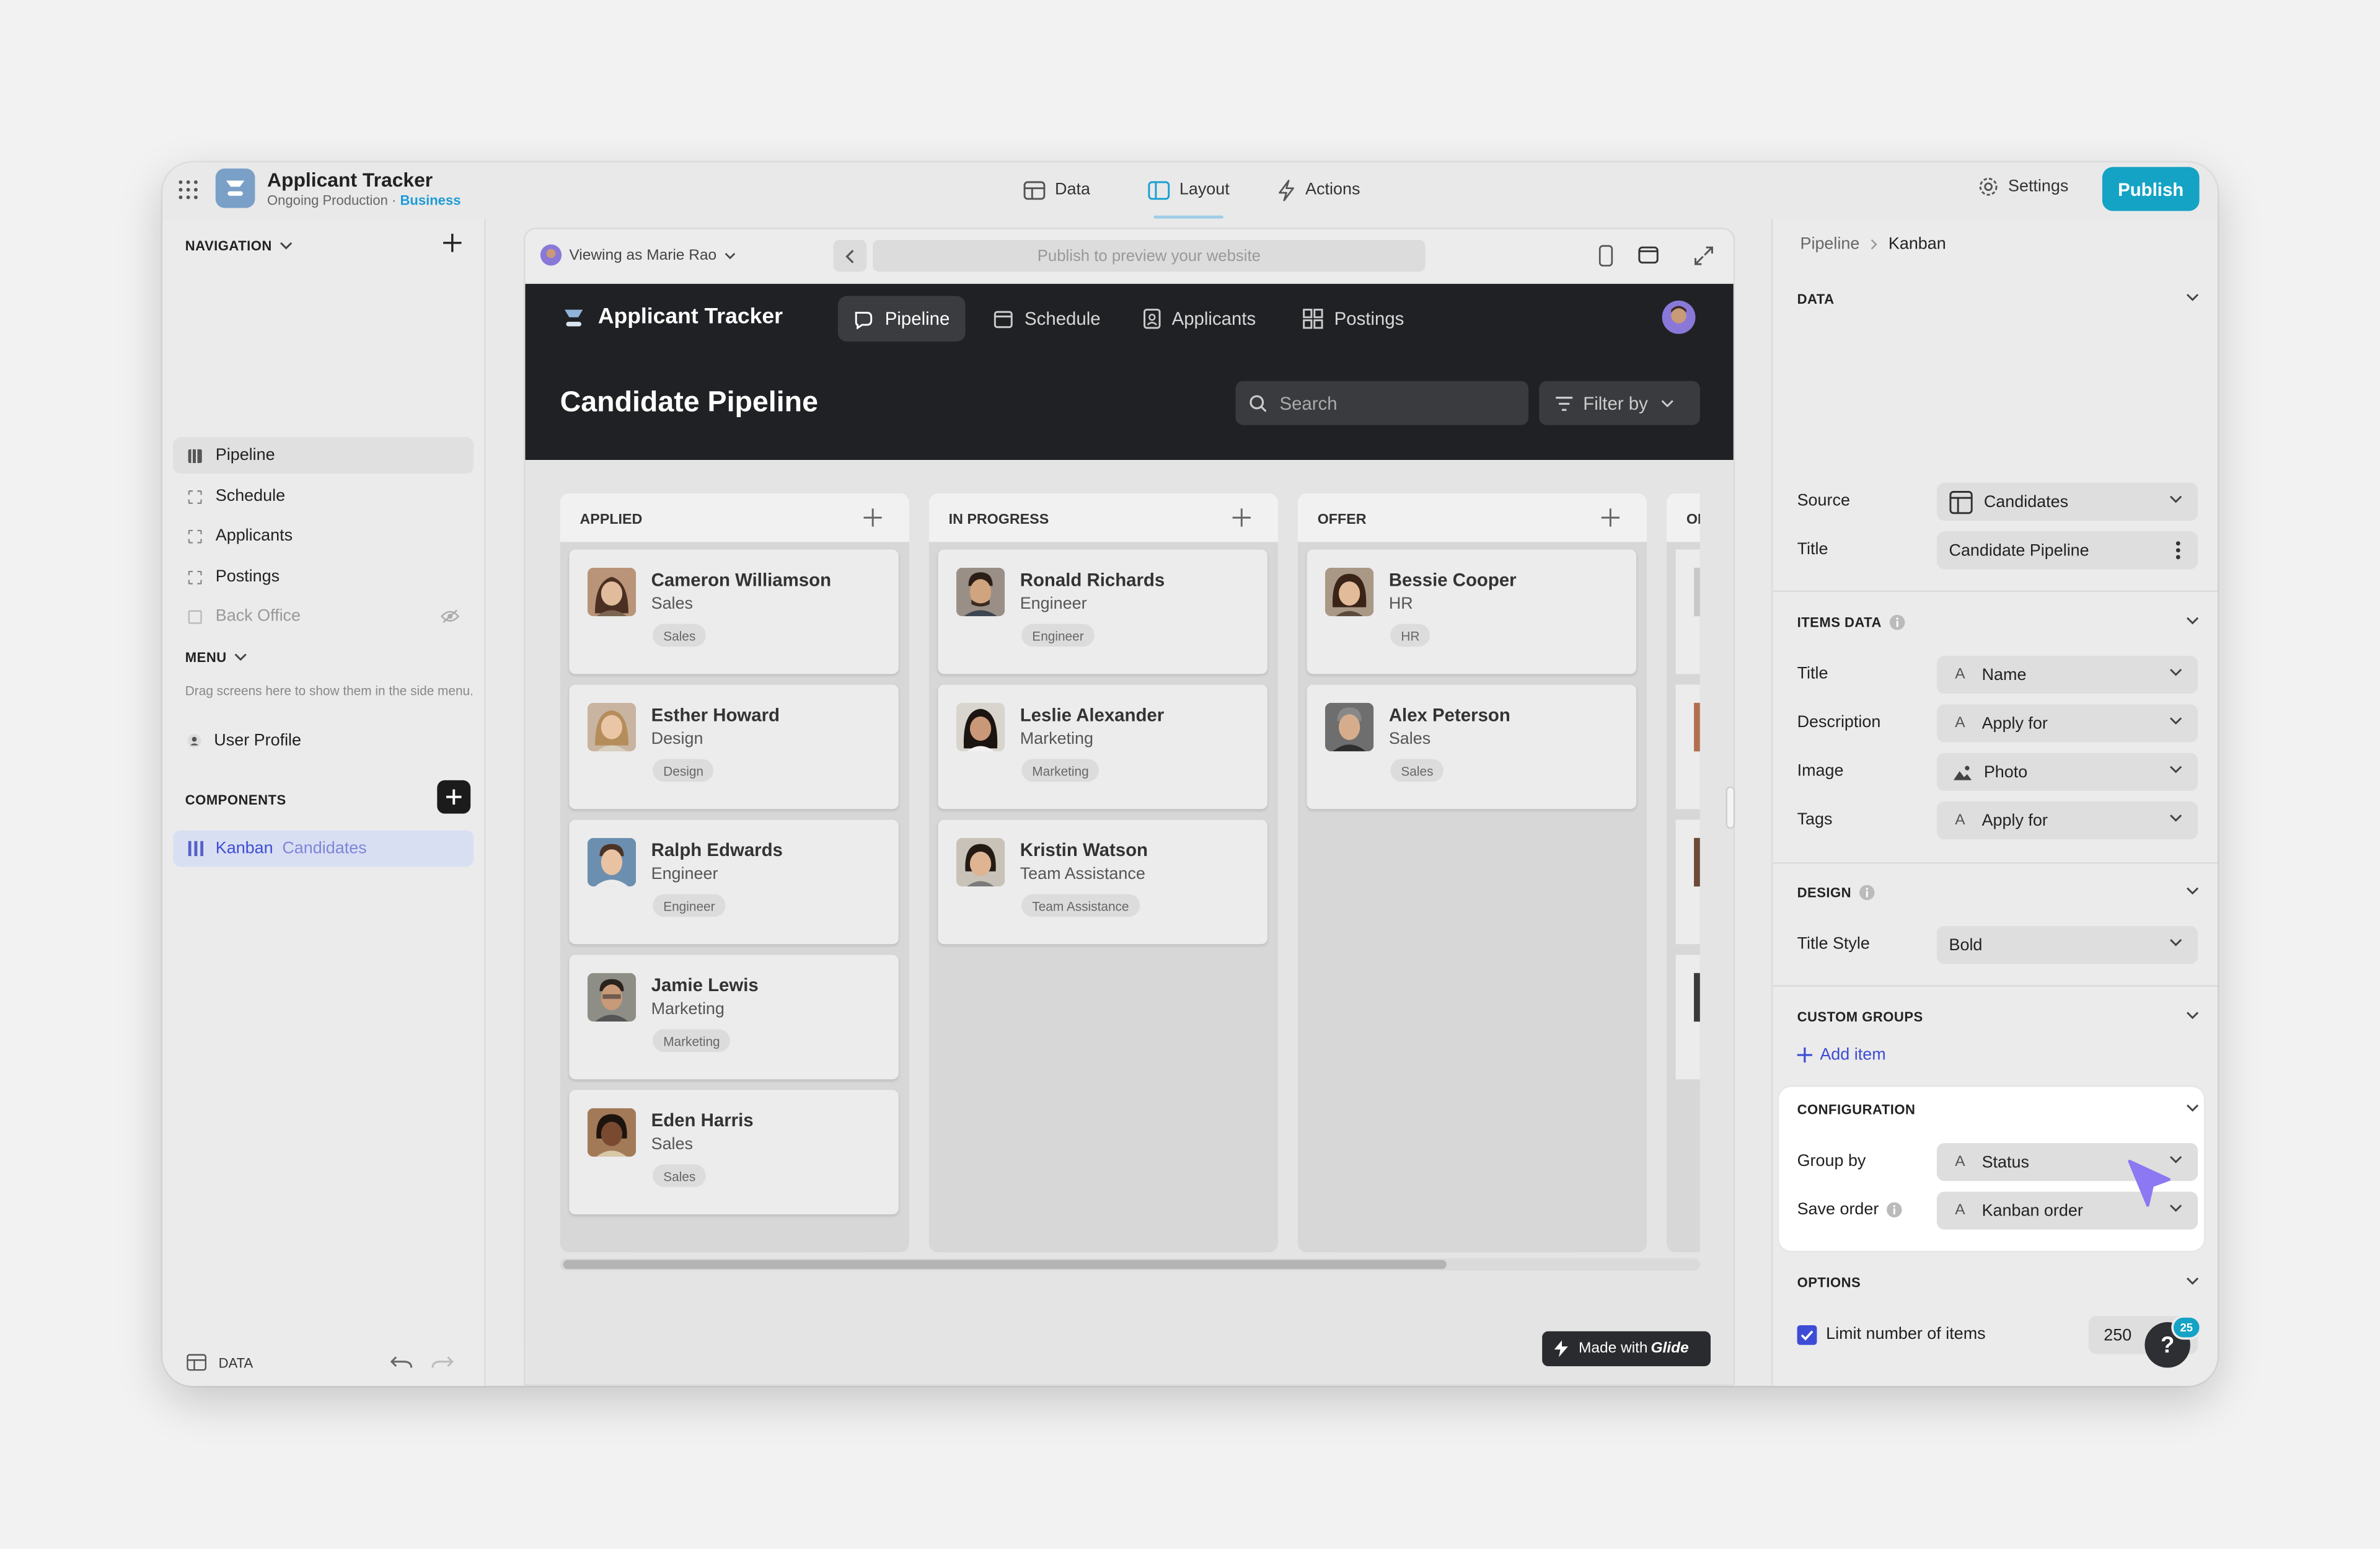 This screenshot has height=1549, width=2380. What do you see at coordinates (442, 1363) in the screenshot?
I see `redo-icon` at bounding box center [442, 1363].